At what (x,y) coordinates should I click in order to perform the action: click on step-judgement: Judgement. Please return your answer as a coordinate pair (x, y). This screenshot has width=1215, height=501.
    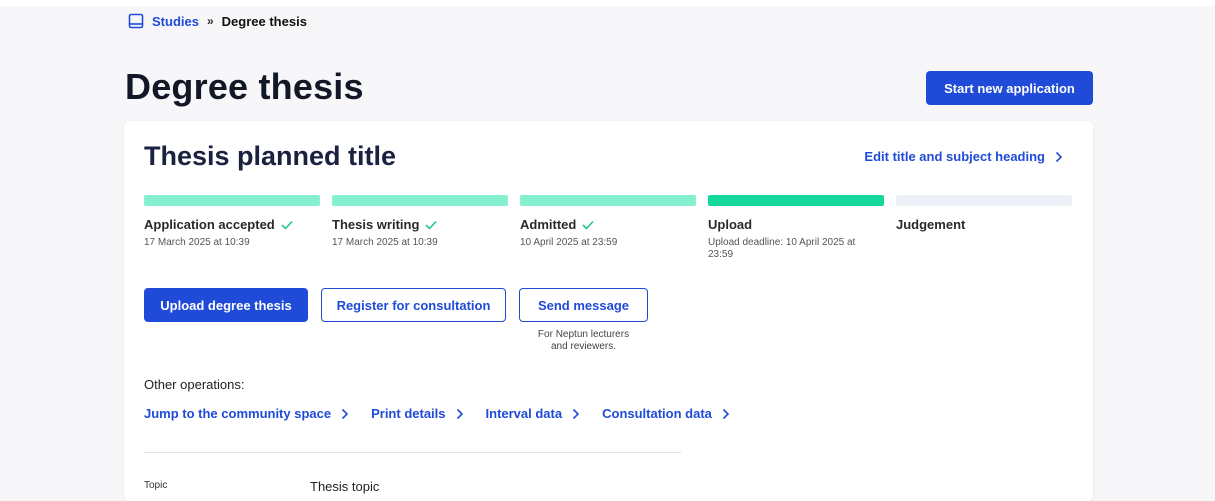
    Looking at the image, I should click on (984, 228).